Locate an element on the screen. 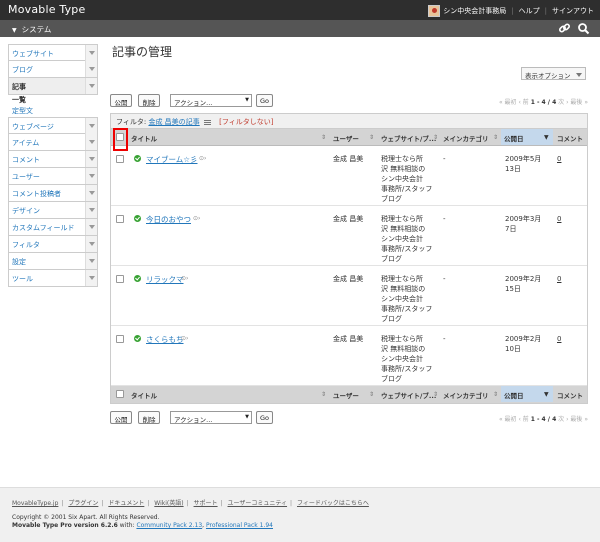 This screenshot has width=600, height=542. avatar is located at coordinates (434, 11).